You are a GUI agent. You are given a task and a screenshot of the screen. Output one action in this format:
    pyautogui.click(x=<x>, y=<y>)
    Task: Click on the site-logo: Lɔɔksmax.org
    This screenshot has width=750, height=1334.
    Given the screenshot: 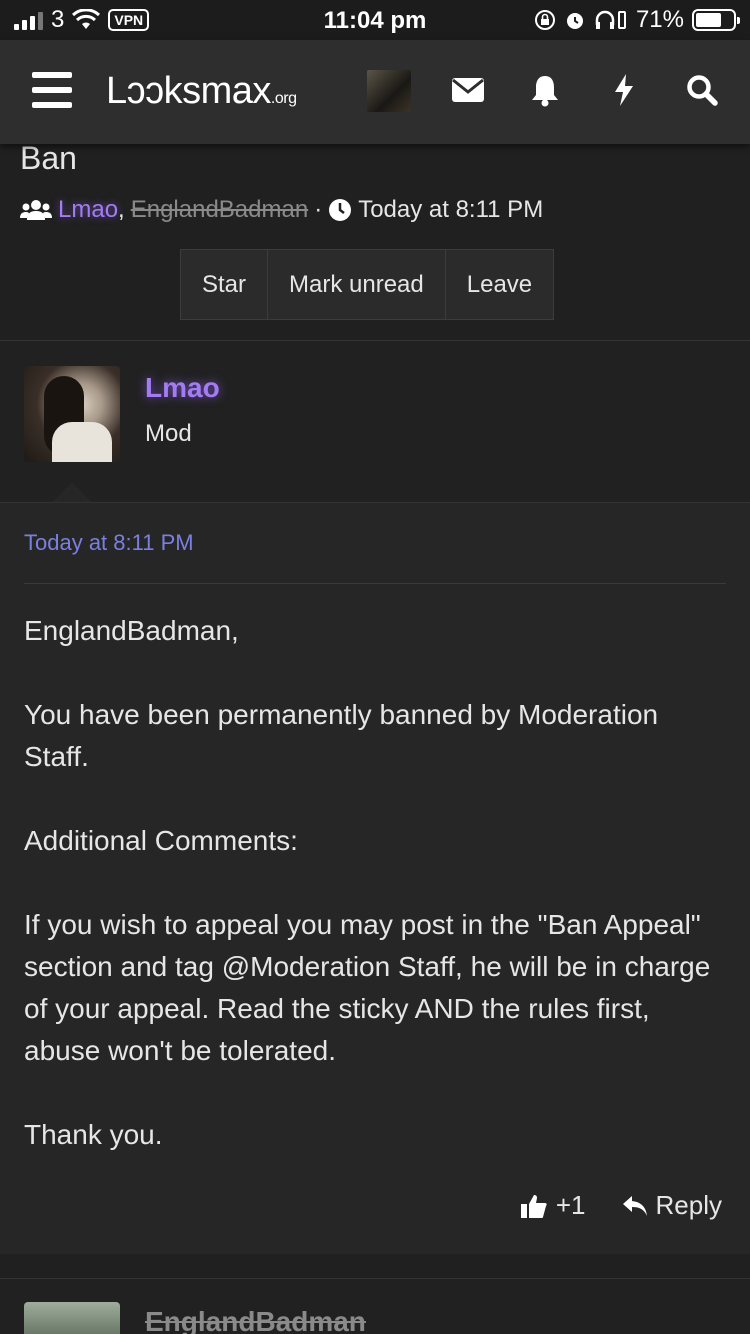 What is the action you would take?
    pyautogui.click(x=201, y=91)
    